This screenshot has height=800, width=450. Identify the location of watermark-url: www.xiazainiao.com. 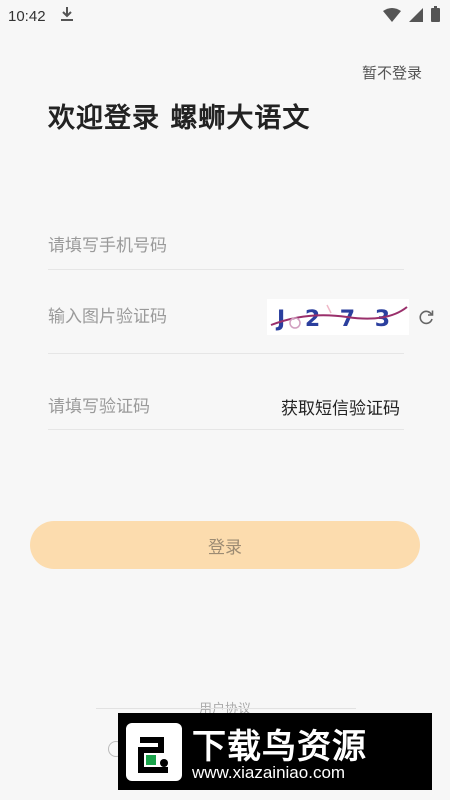
(269, 772).